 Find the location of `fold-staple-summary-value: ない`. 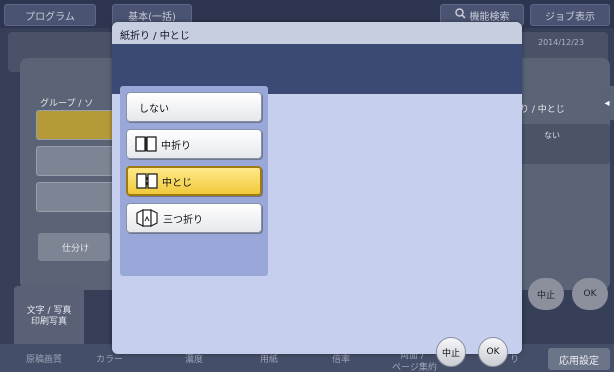

fold-staple-summary-value: ない is located at coordinates (560, 144).